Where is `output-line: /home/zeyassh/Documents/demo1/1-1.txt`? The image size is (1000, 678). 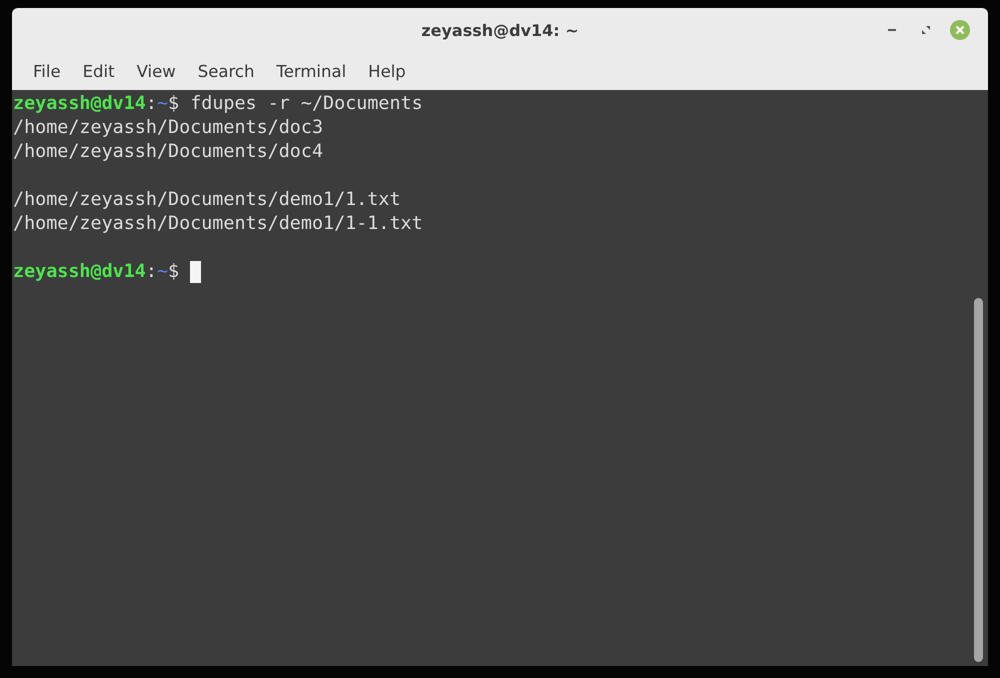
output-line: /home/zeyassh/Documents/demo1/1-1.txt is located at coordinates (218, 224).